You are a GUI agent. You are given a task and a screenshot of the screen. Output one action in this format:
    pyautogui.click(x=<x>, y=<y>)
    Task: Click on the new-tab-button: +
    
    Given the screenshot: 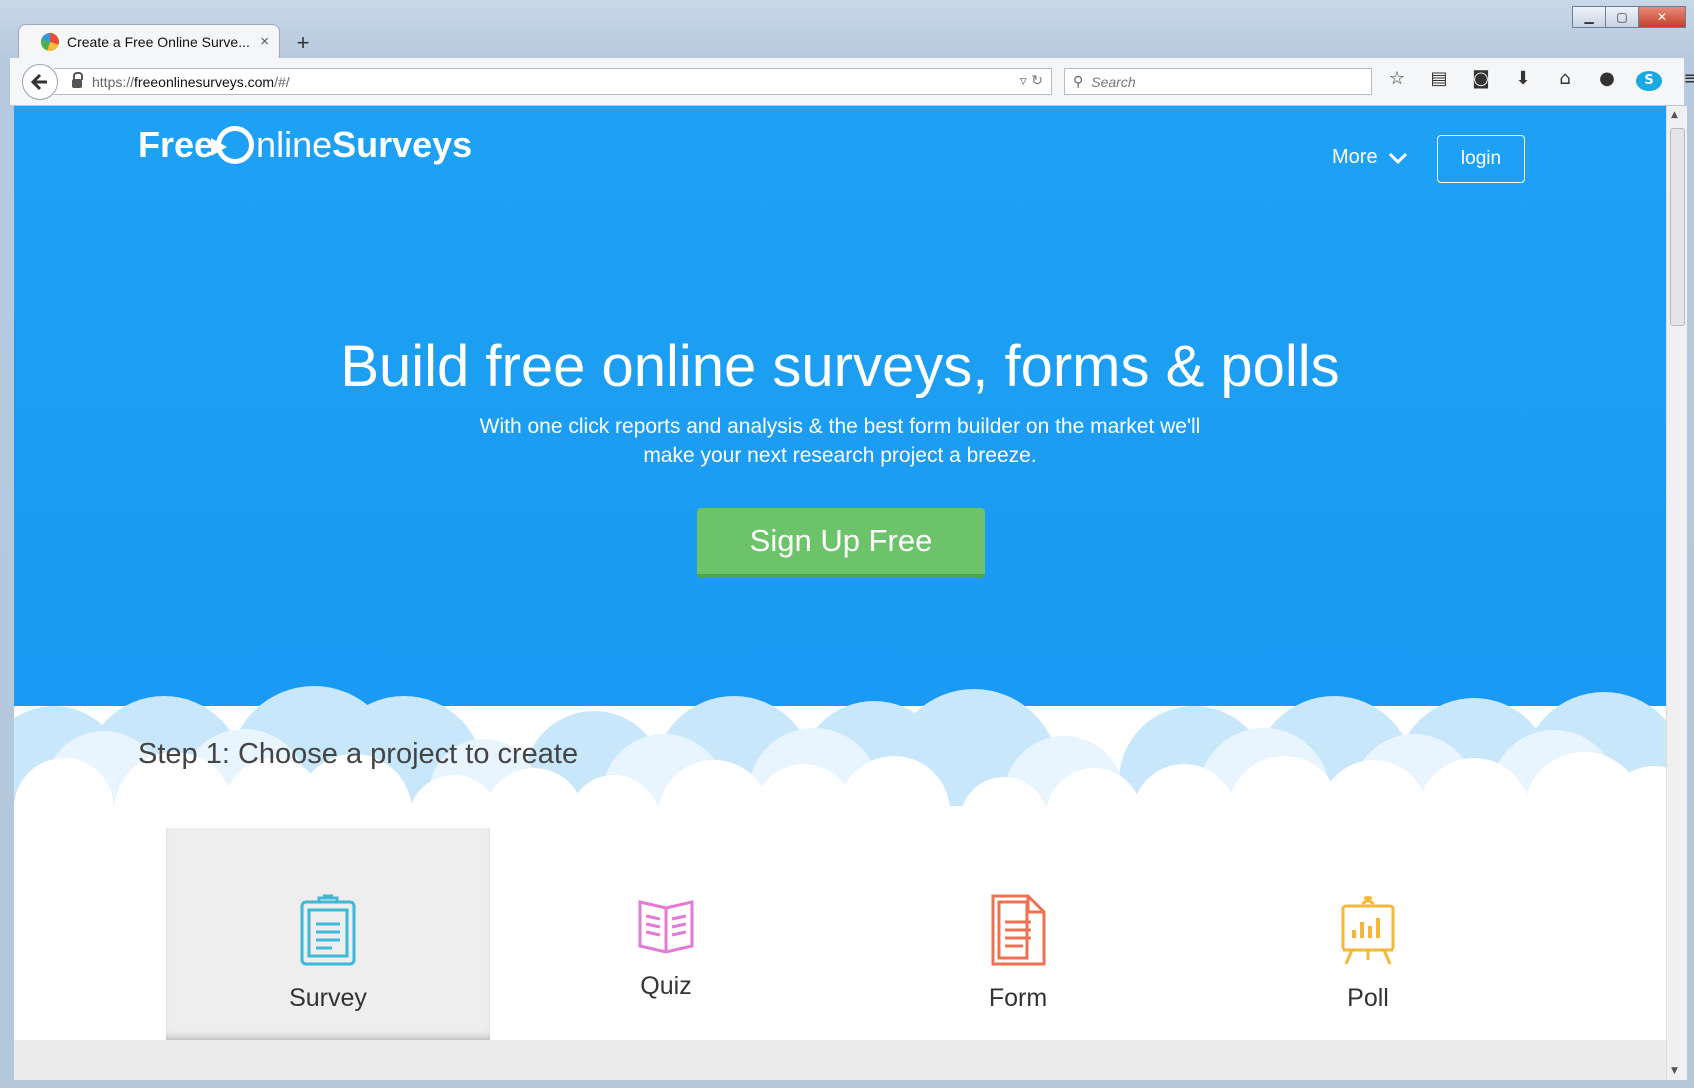 What is the action you would take?
    pyautogui.click(x=303, y=43)
    